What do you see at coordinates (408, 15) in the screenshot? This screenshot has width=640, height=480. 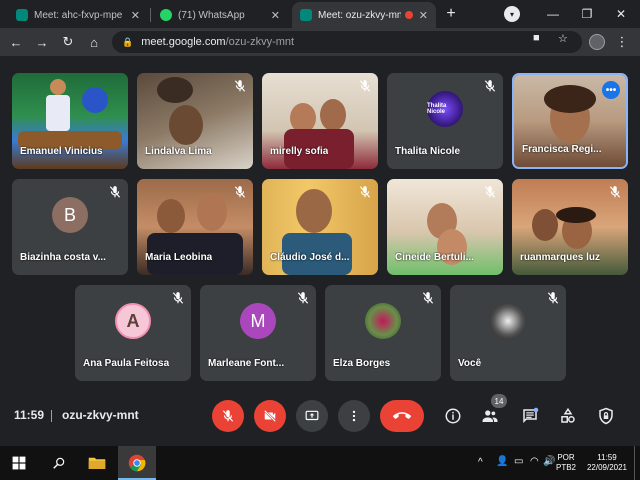 I see `recording-indicator-icon` at bounding box center [408, 15].